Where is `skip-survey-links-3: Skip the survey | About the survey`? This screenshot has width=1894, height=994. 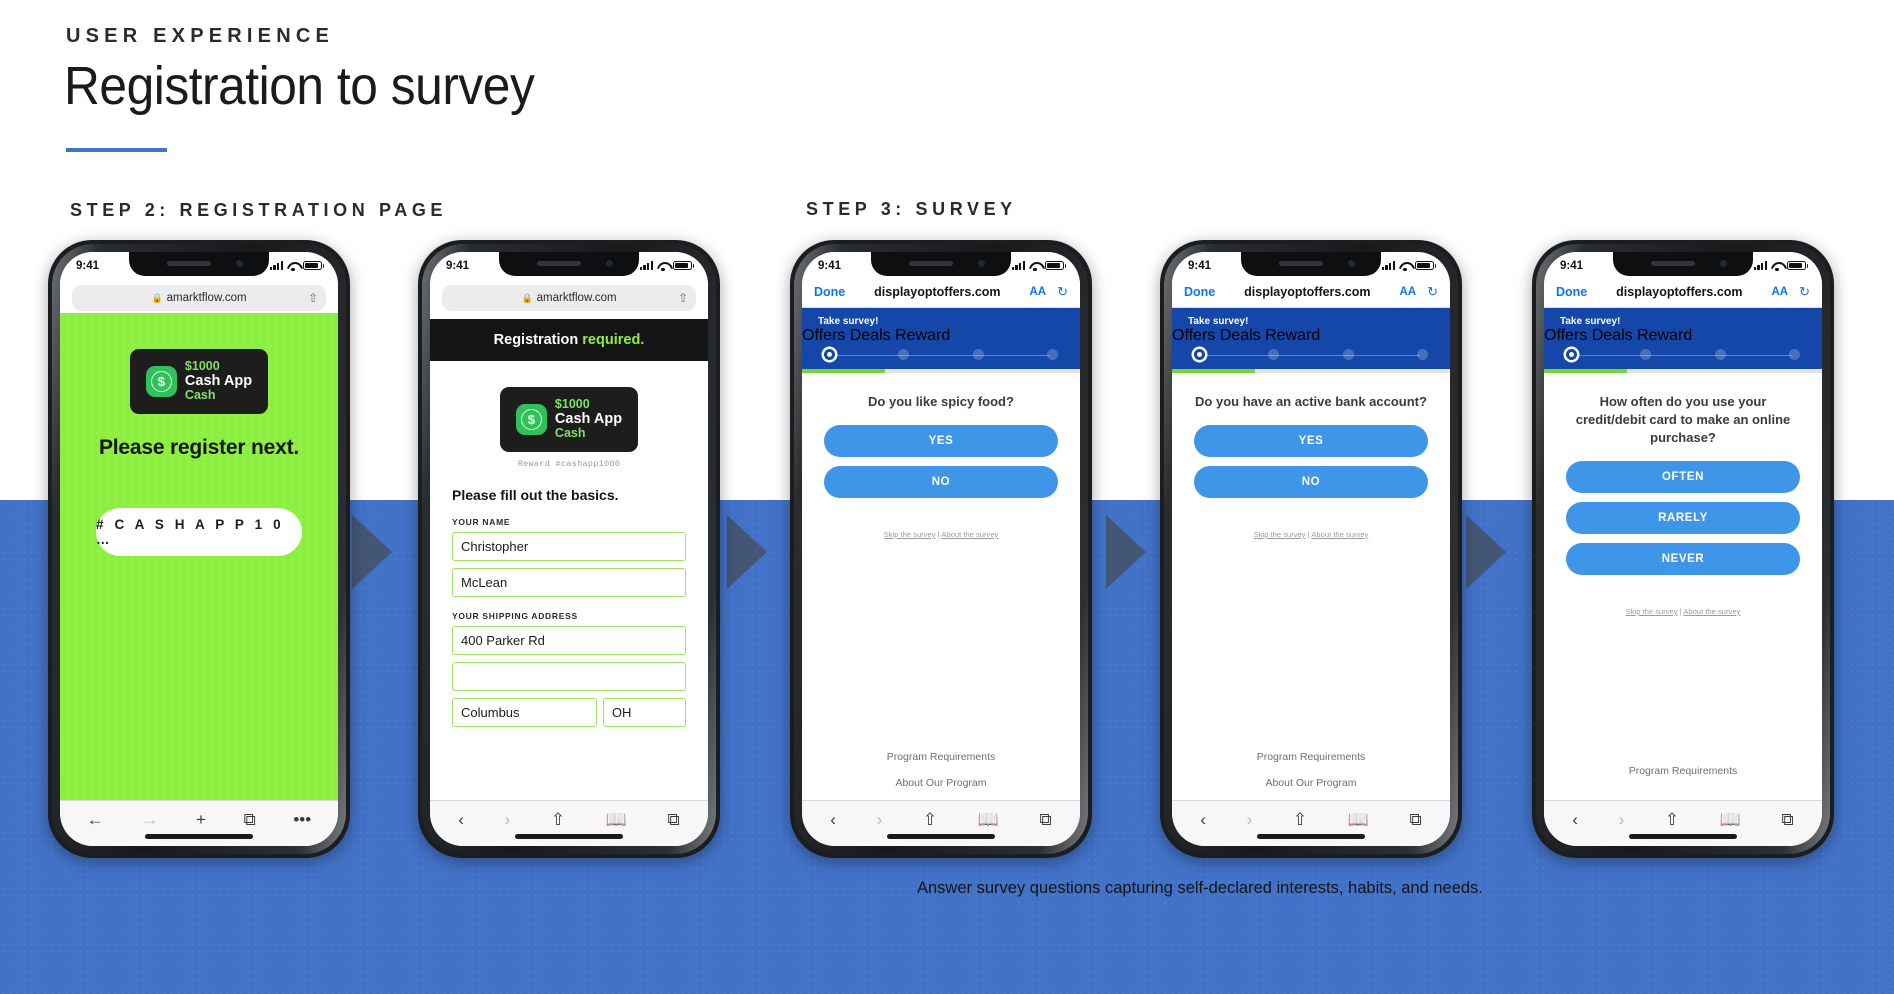
skip-survey-links-3: Skip the survey | About the survey is located at coordinates (941, 534).